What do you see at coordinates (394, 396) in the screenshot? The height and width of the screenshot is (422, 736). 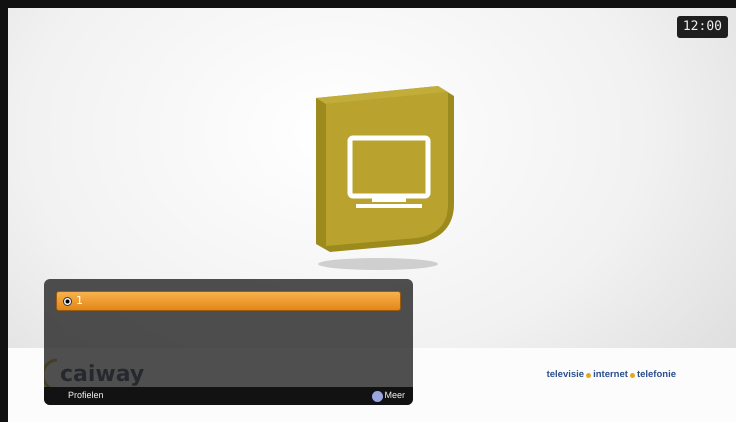 I see `more-hint: Meer` at bounding box center [394, 396].